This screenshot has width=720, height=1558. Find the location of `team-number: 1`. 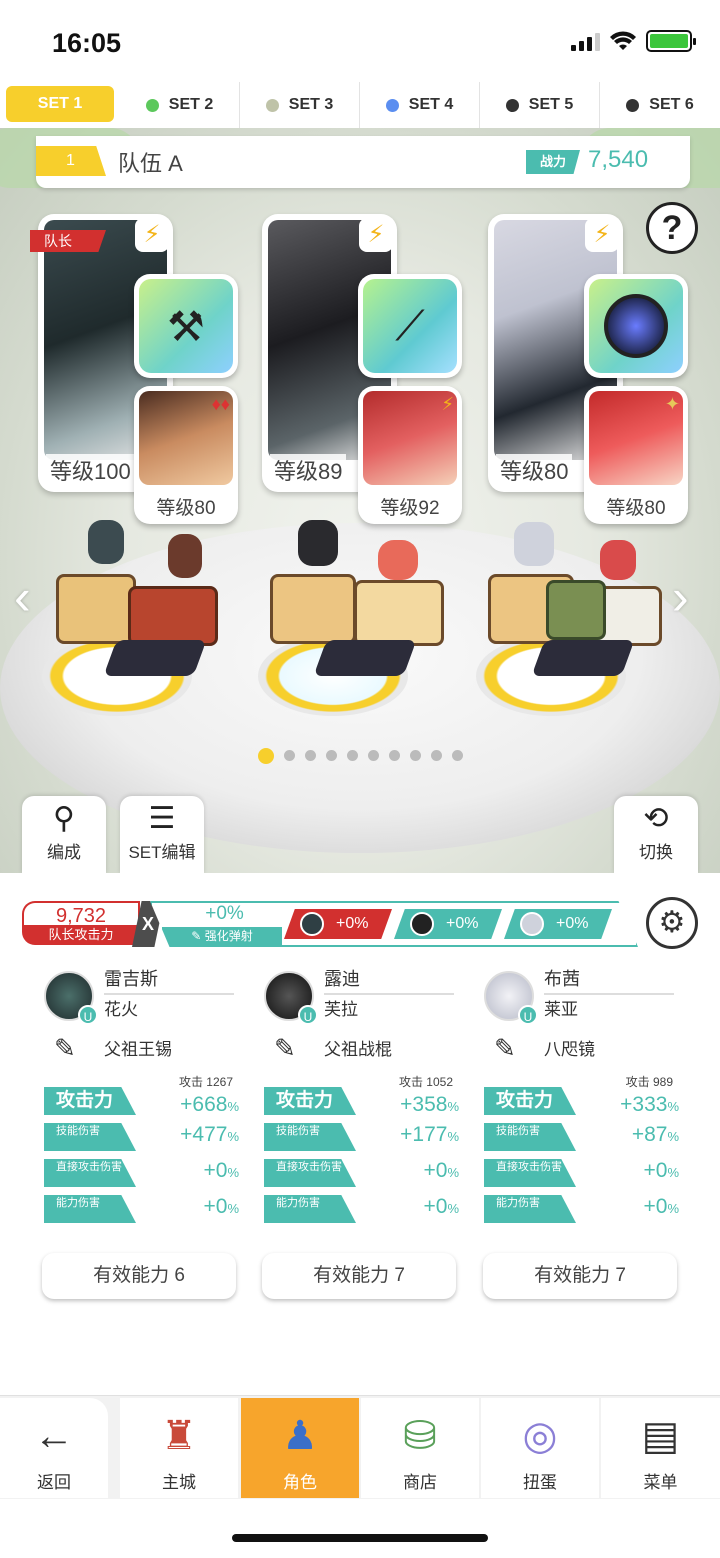

team-number: 1 is located at coordinates (71, 161).